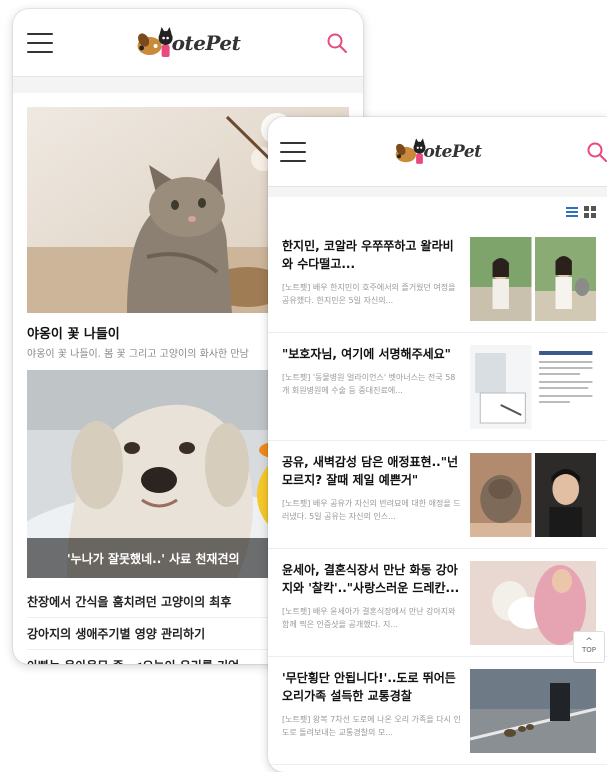 This screenshot has width=607, height=772. What do you see at coordinates (372, 687) in the screenshot?
I see `article-title: '무단횡단 안됩니다!'..도로 뛰어든 오리가족 설득한 교통경찰` at bounding box center [372, 687].